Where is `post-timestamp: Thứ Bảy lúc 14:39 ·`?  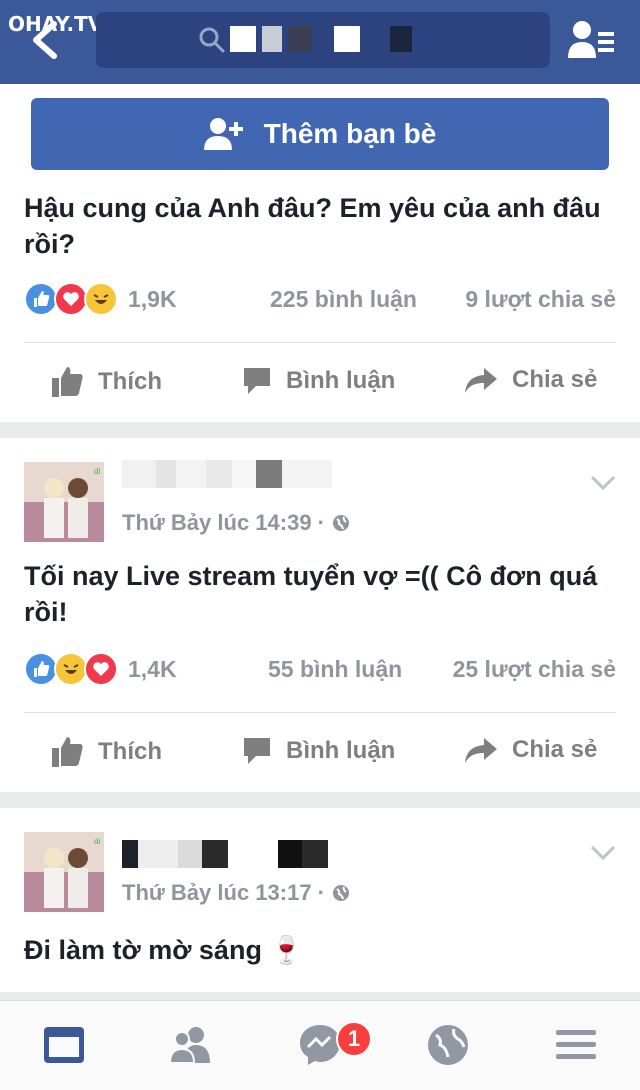 post-timestamp: Thứ Bảy lúc 14:39 · is located at coordinates (236, 523).